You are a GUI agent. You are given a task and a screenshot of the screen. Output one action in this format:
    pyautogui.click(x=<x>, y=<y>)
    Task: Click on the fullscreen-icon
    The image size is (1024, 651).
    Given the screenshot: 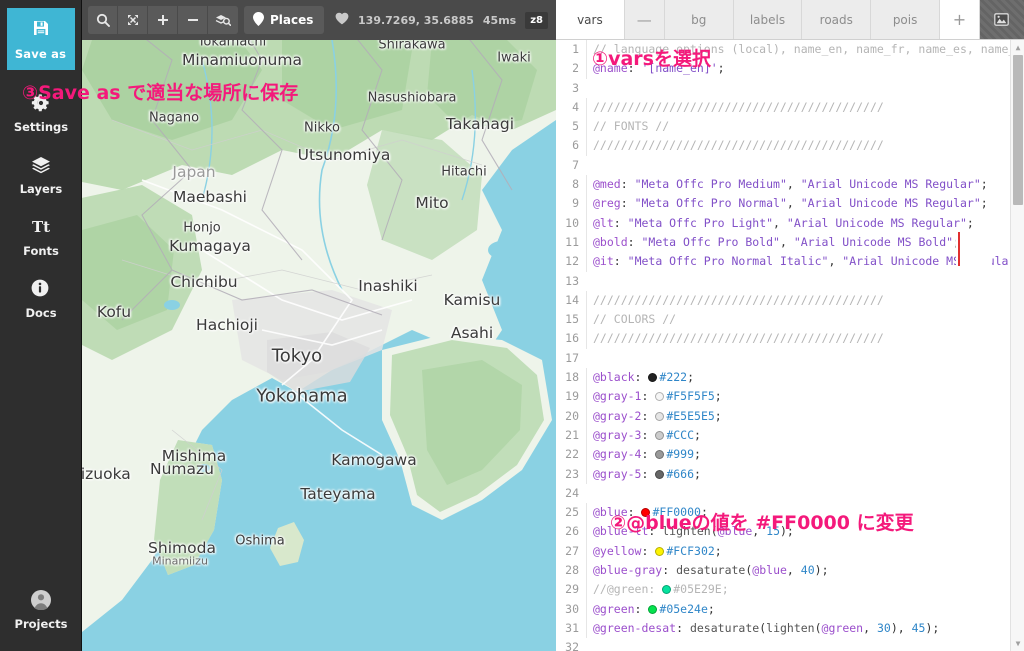 What is the action you would take?
    pyautogui.click(x=133, y=20)
    